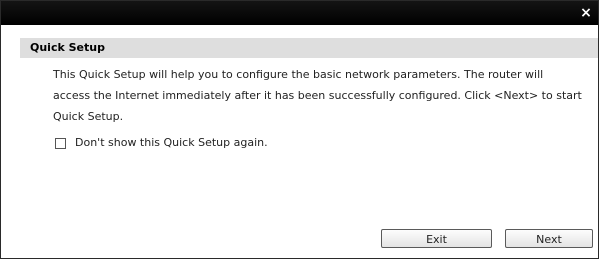 The image size is (599, 259). Describe the element at coordinates (586, 13) in the screenshot. I see `close-icon: ×` at that location.